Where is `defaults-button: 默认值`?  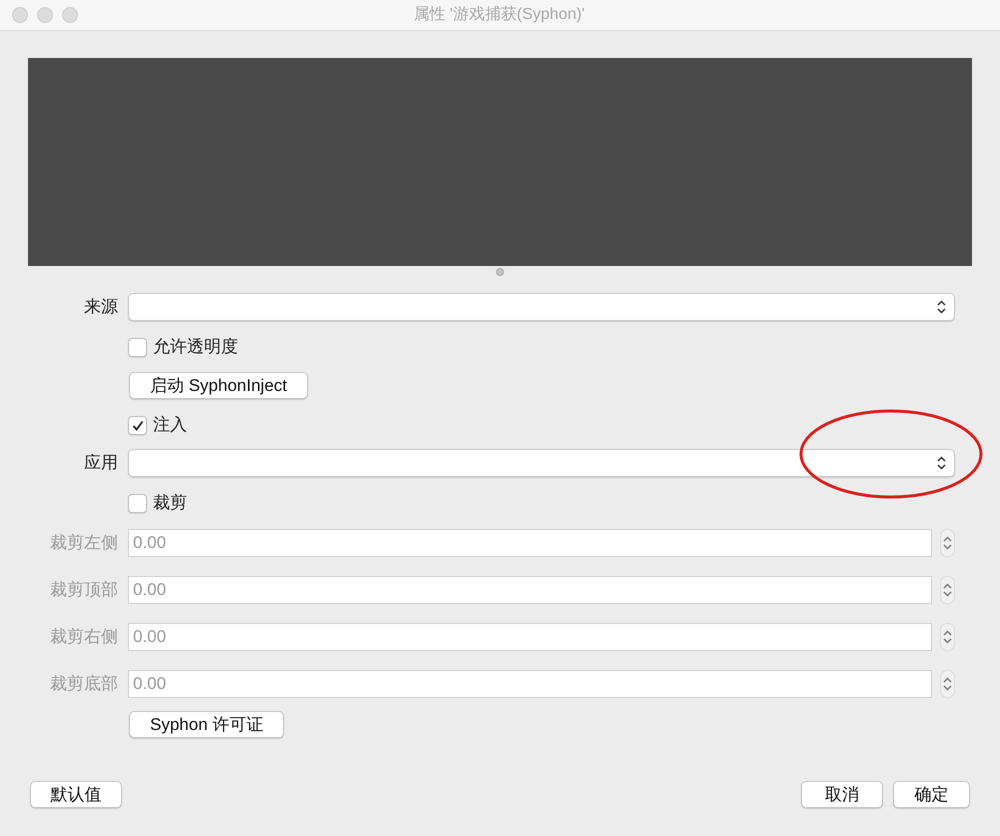
defaults-button: 默认值 is located at coordinates (76, 794).